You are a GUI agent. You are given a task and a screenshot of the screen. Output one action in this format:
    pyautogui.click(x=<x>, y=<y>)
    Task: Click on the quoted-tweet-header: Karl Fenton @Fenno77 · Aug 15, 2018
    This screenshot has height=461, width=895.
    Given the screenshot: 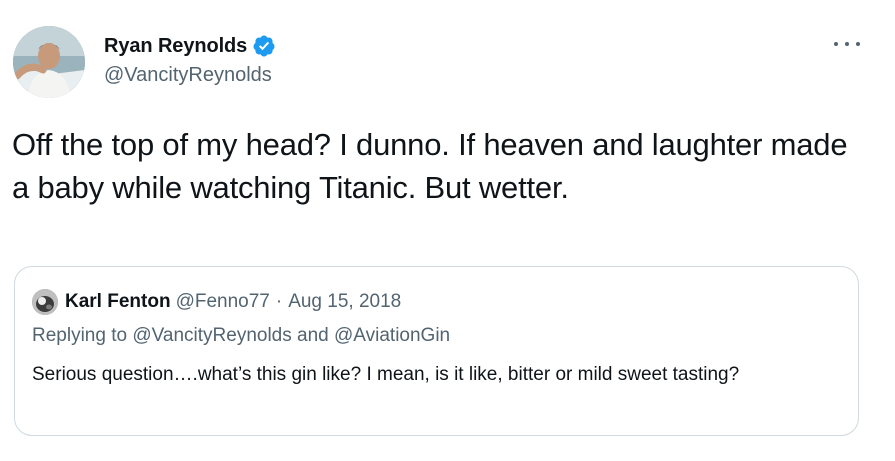 What is the action you would take?
    pyautogui.click(x=216, y=302)
    